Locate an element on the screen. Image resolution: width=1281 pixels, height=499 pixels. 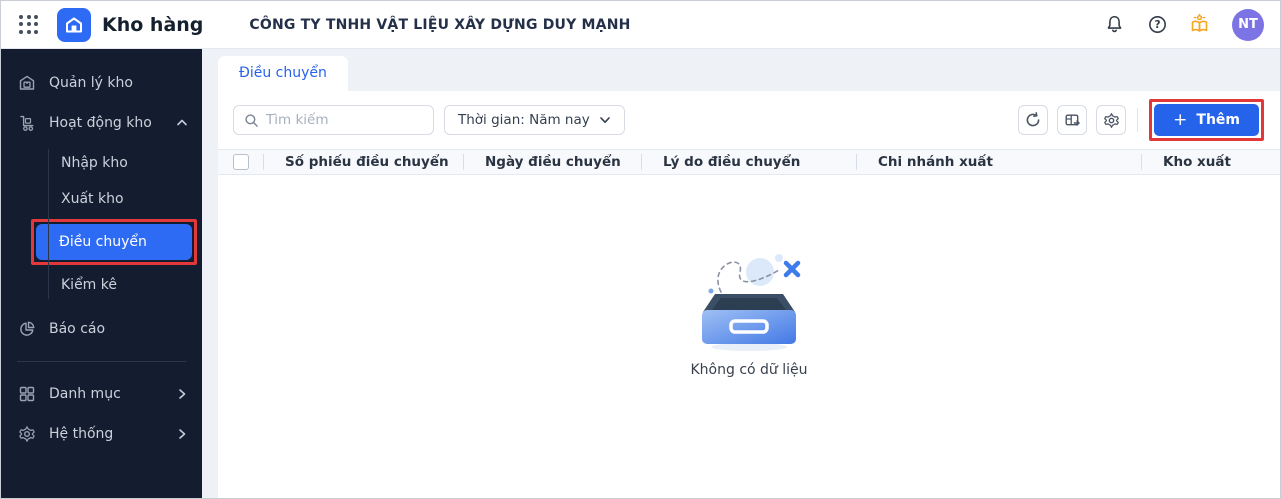
search-box is located at coordinates (333, 120).